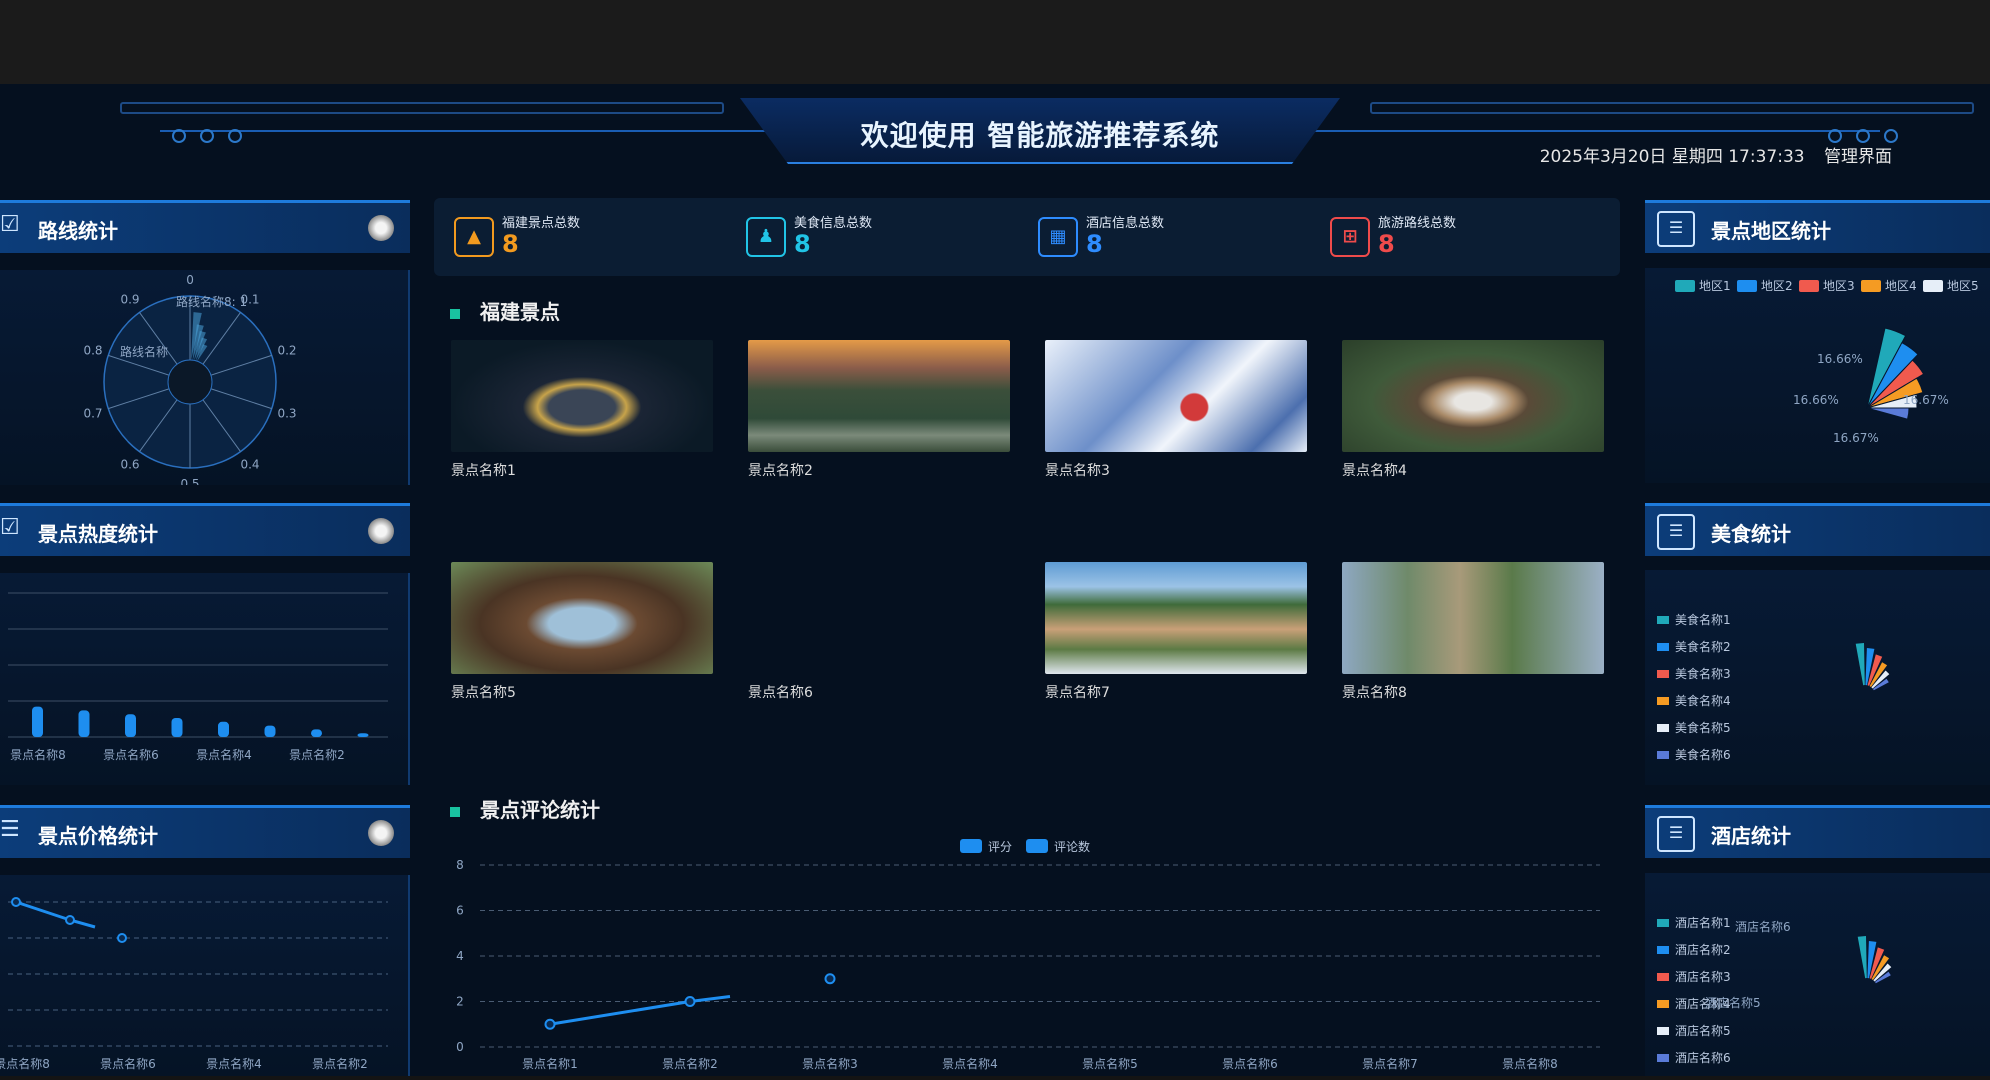  I want to click on attraction-card: 景点名称4, so click(1473, 410).